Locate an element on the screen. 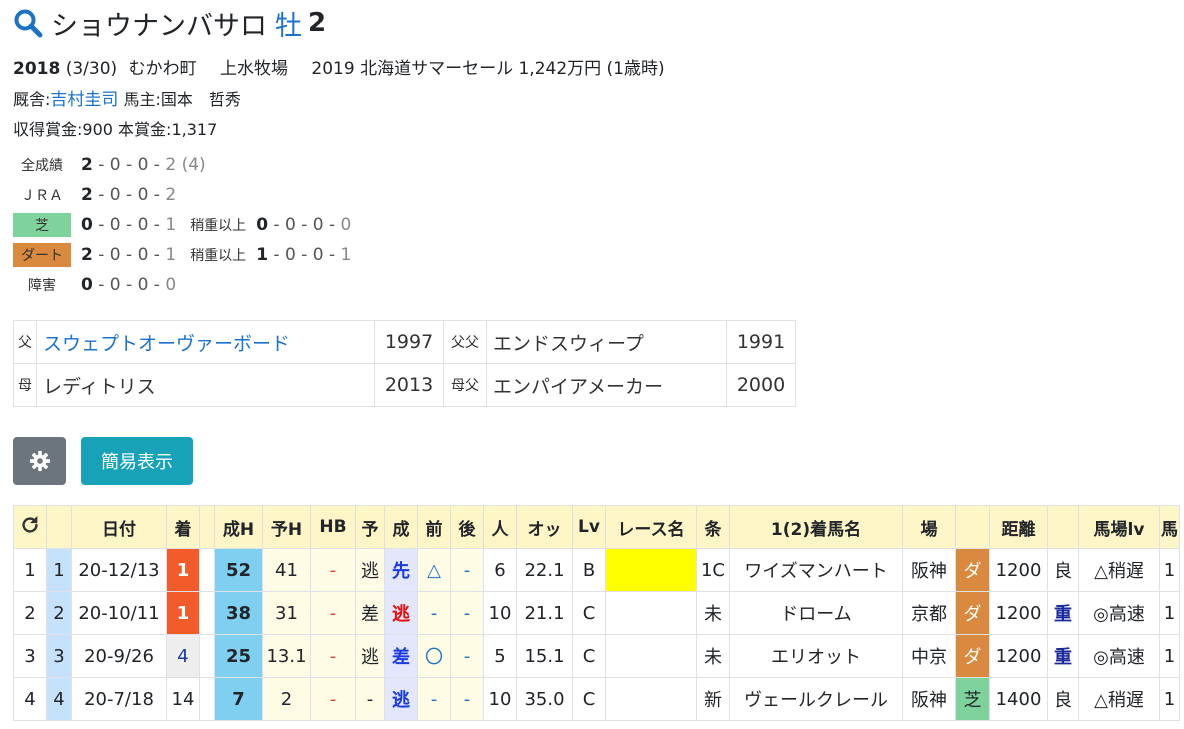  record-count: 2 is located at coordinates (171, 195).